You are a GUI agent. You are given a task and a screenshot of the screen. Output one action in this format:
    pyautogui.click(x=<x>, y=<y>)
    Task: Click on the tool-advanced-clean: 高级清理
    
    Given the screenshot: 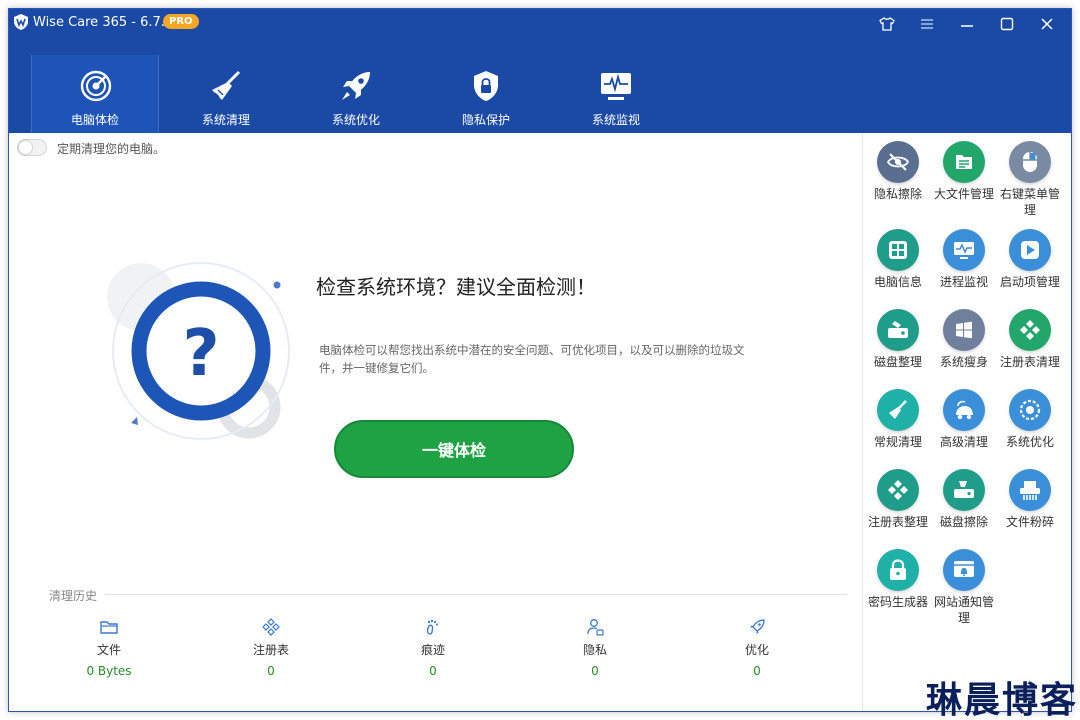 What is the action you would take?
    pyautogui.click(x=964, y=419)
    